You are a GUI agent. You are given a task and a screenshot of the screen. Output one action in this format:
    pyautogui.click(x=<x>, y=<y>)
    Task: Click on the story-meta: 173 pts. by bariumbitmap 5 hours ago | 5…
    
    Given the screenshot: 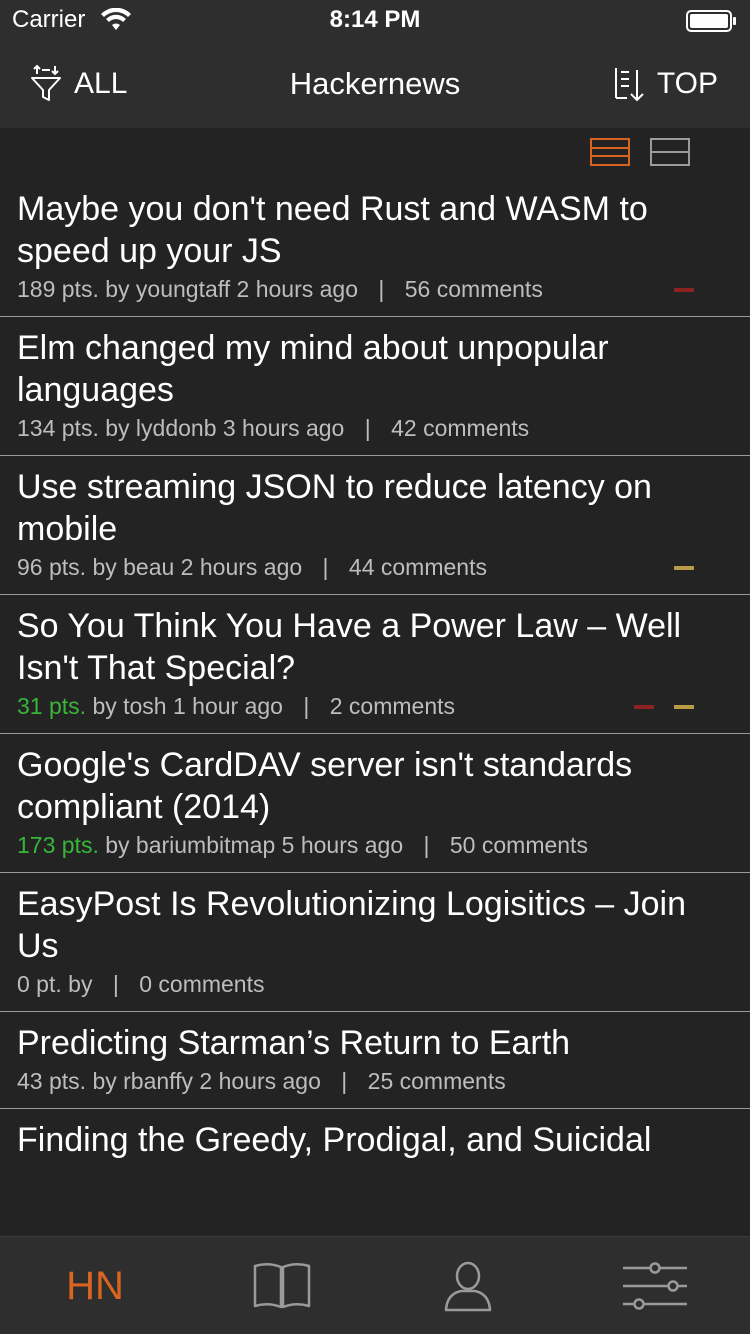 What is the action you would take?
    pyautogui.click(x=363, y=845)
    